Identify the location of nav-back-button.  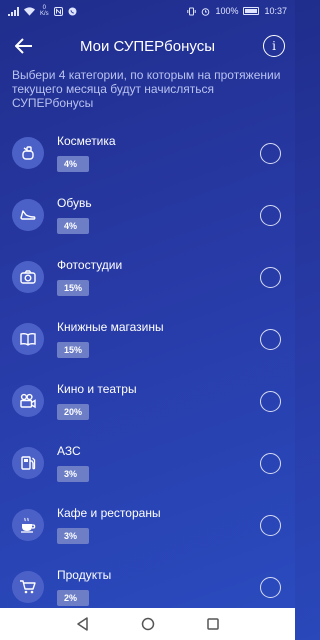
(83, 624).